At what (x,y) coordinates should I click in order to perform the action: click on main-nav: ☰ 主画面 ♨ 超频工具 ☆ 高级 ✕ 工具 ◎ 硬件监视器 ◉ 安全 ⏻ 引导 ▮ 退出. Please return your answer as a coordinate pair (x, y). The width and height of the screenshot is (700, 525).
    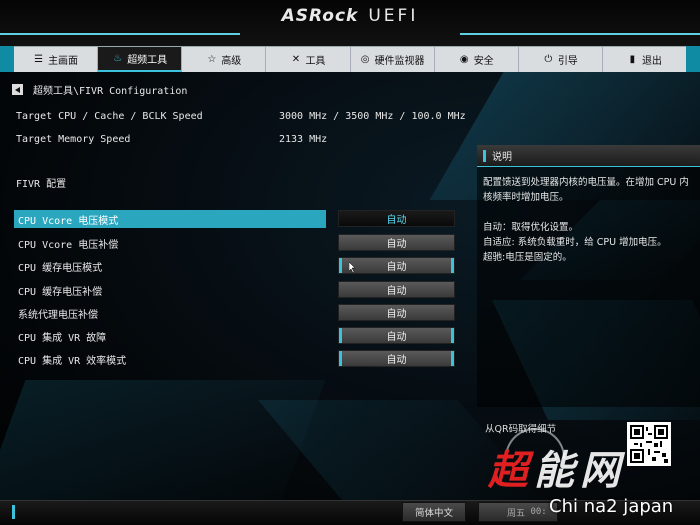
    Looking at the image, I should click on (350, 59).